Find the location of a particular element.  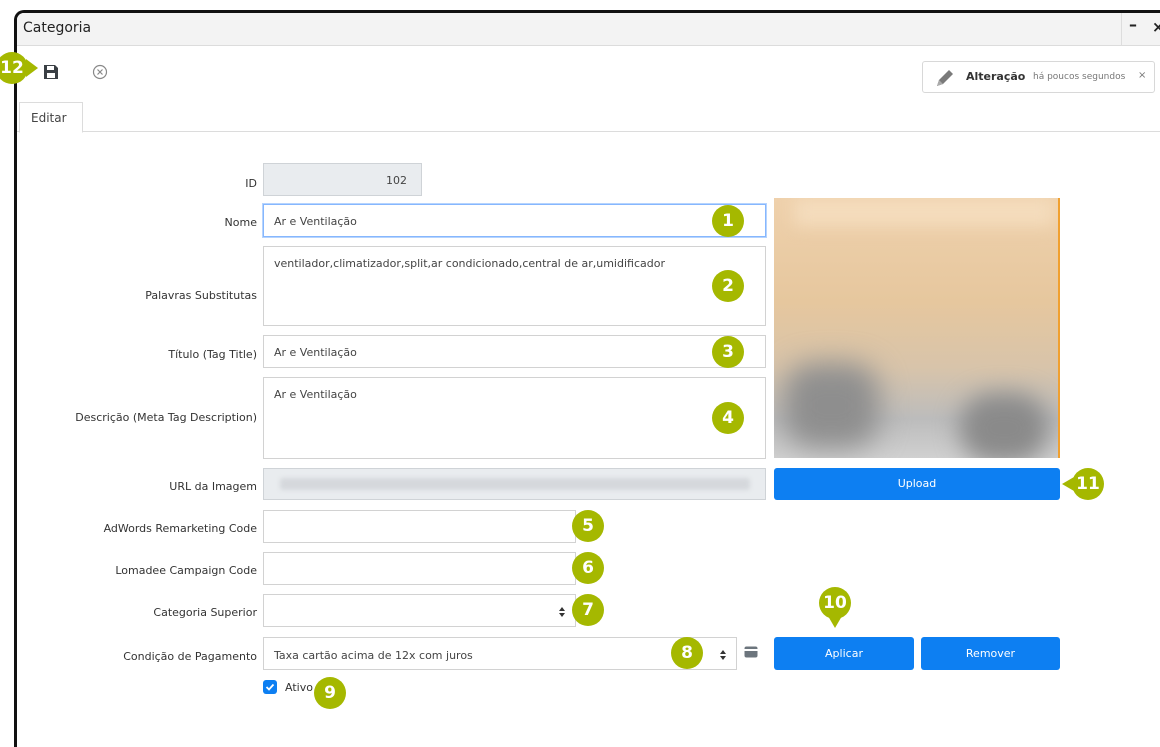

titulo-label: Título (Tag Title) is located at coordinates (212, 354).